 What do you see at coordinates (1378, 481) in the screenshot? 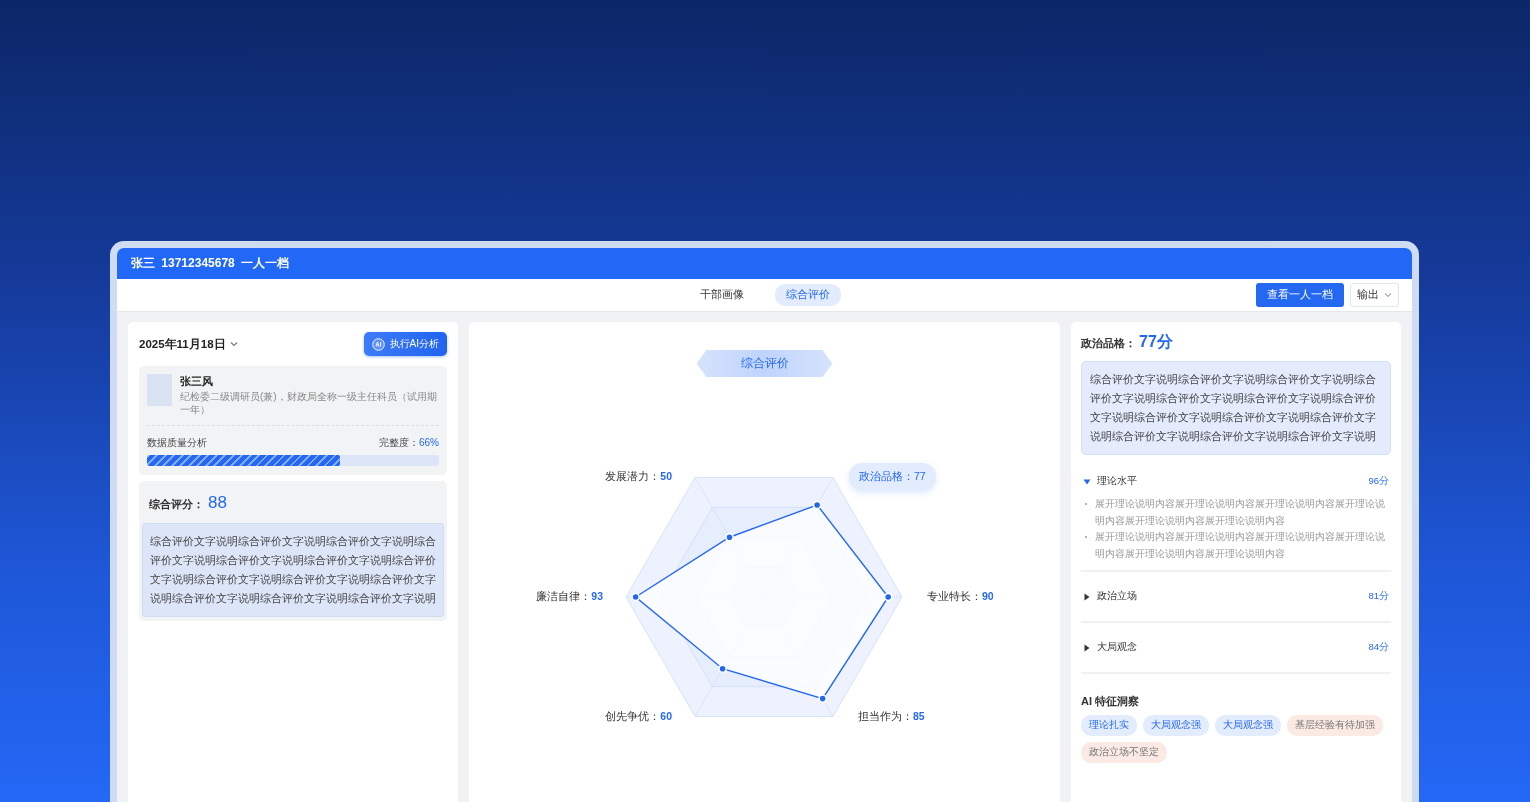
I see `section-score: 96分` at bounding box center [1378, 481].